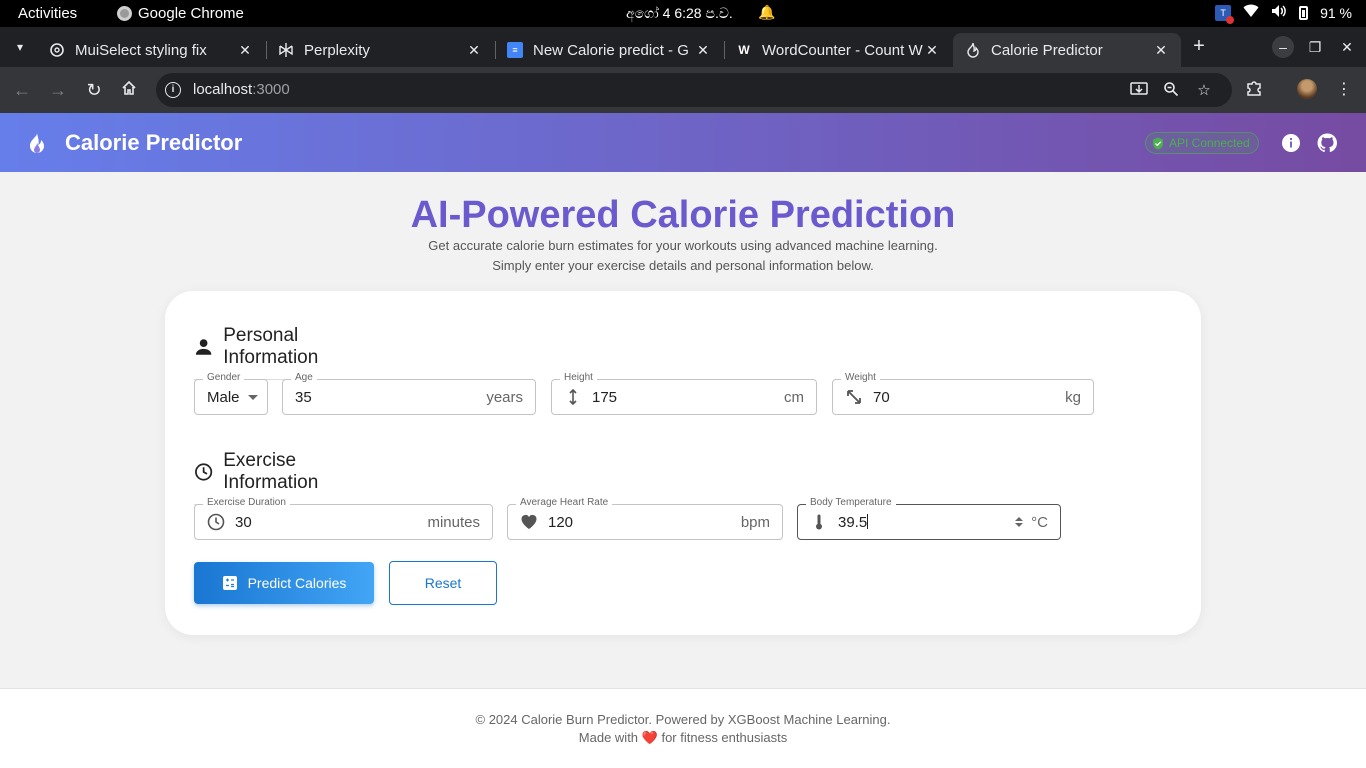  I want to click on person-icon, so click(203, 347).